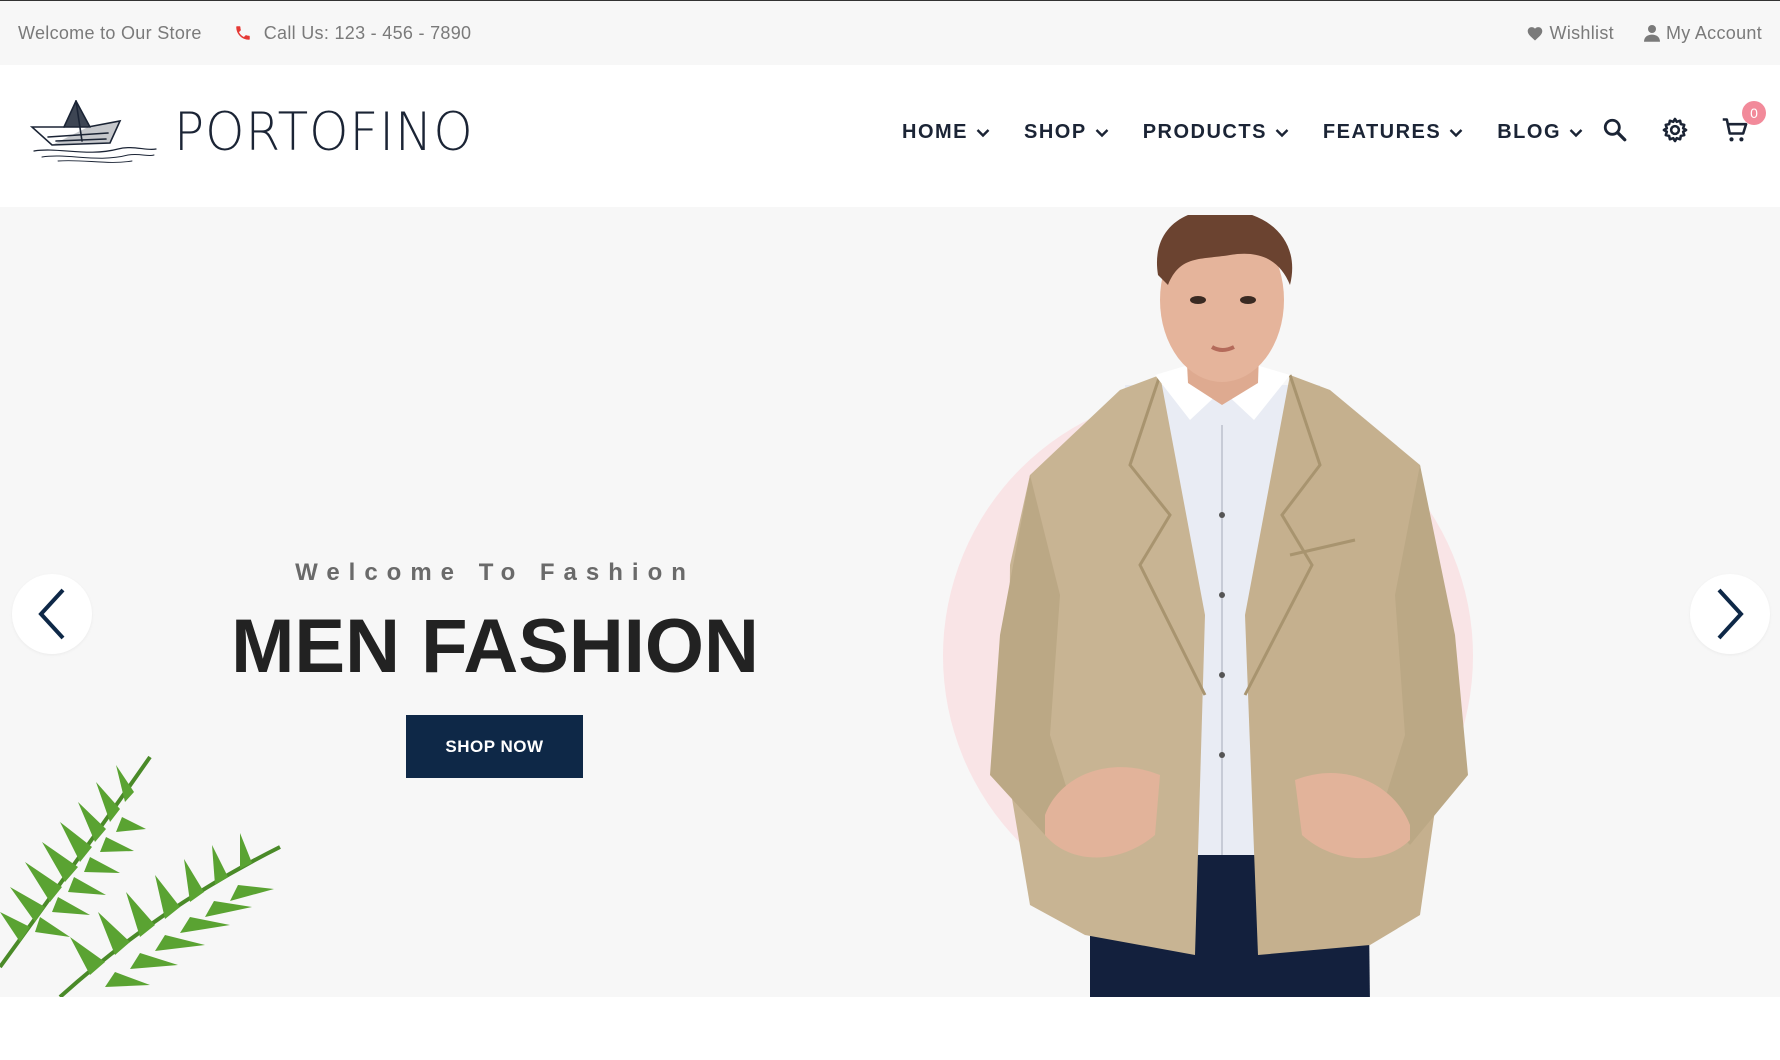 Image resolution: width=1780 pixels, height=1060 pixels. What do you see at coordinates (495, 572) in the screenshot?
I see `hero-subtitle: Welcome To Fashion` at bounding box center [495, 572].